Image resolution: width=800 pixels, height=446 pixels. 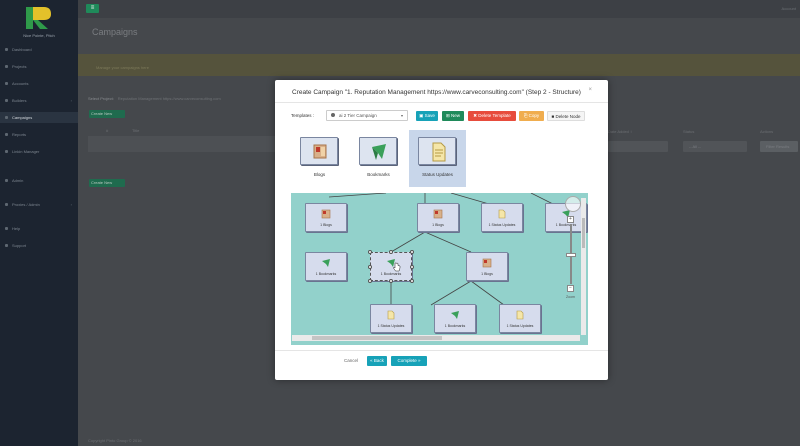 What do you see at coordinates (39, 83) in the screenshot?
I see `sidebar-item-accounts: Accounts` at bounding box center [39, 83].